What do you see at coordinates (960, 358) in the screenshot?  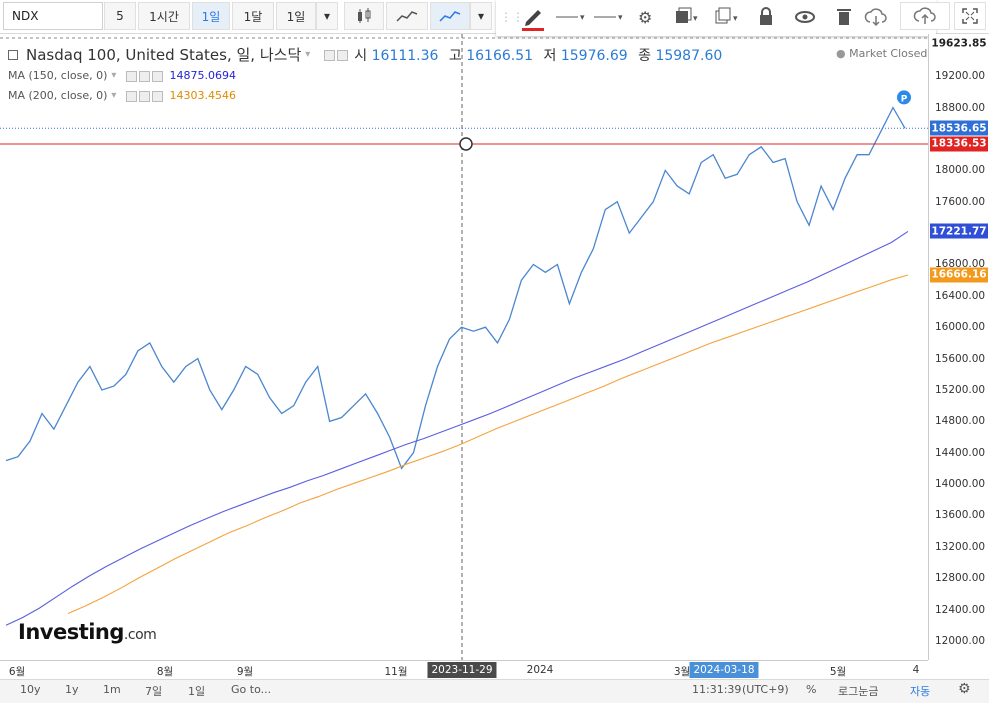 I see `price-tick-label: 15600.00` at bounding box center [960, 358].